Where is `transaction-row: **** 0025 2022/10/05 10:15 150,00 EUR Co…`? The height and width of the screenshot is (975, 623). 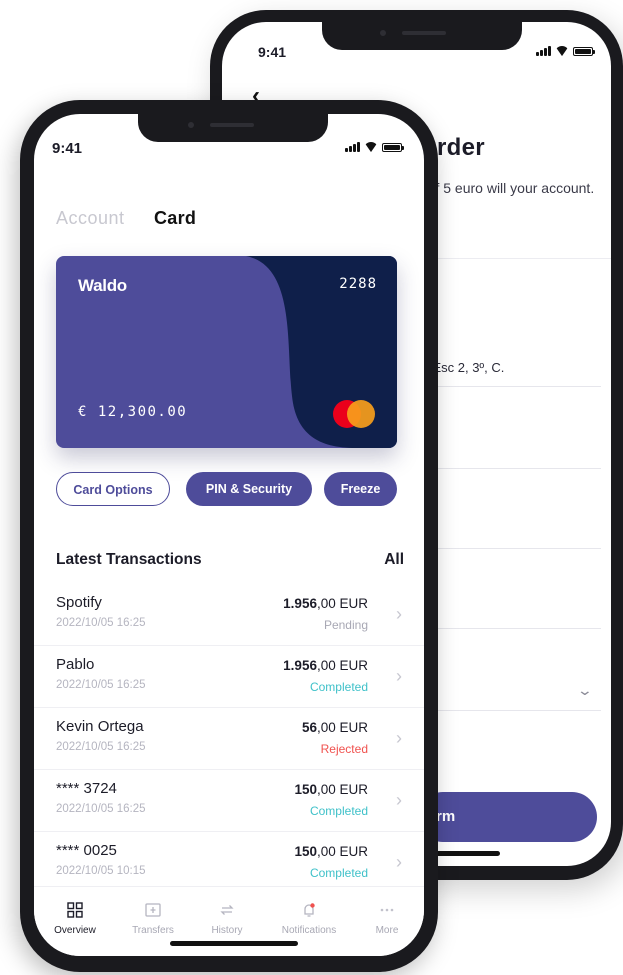 transaction-row: **** 0025 2022/10/05 10:15 150,00 EUR Co… is located at coordinates (229, 863).